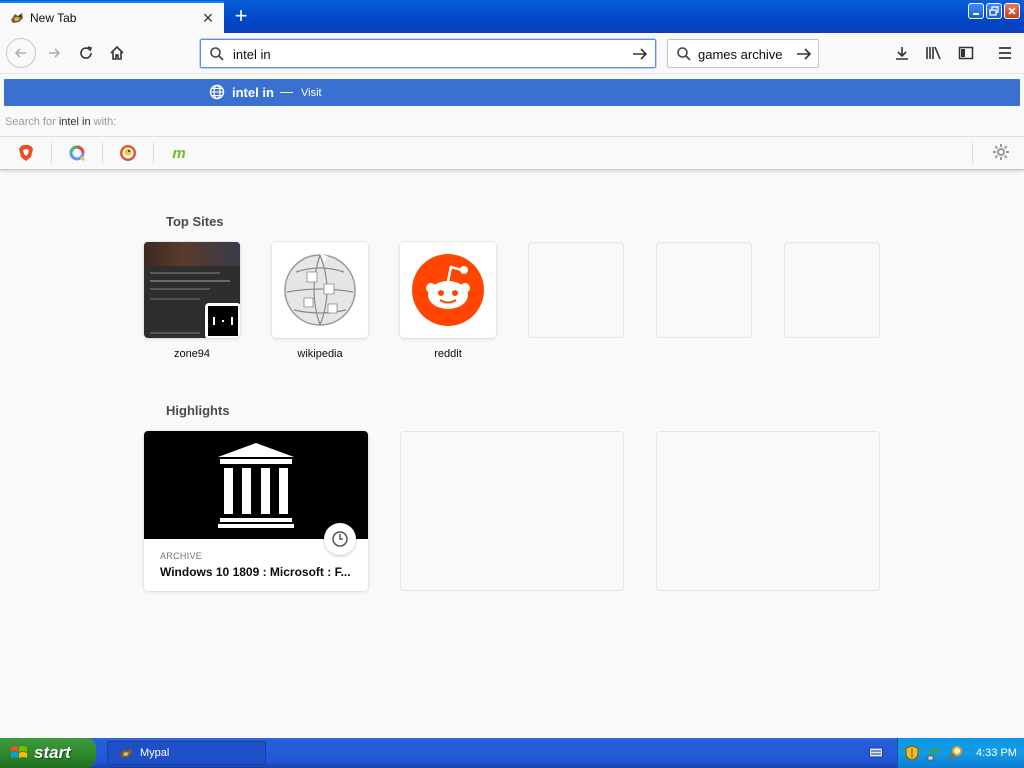 This screenshot has height=768, width=1024. I want to click on forward-button, so click(54, 53).